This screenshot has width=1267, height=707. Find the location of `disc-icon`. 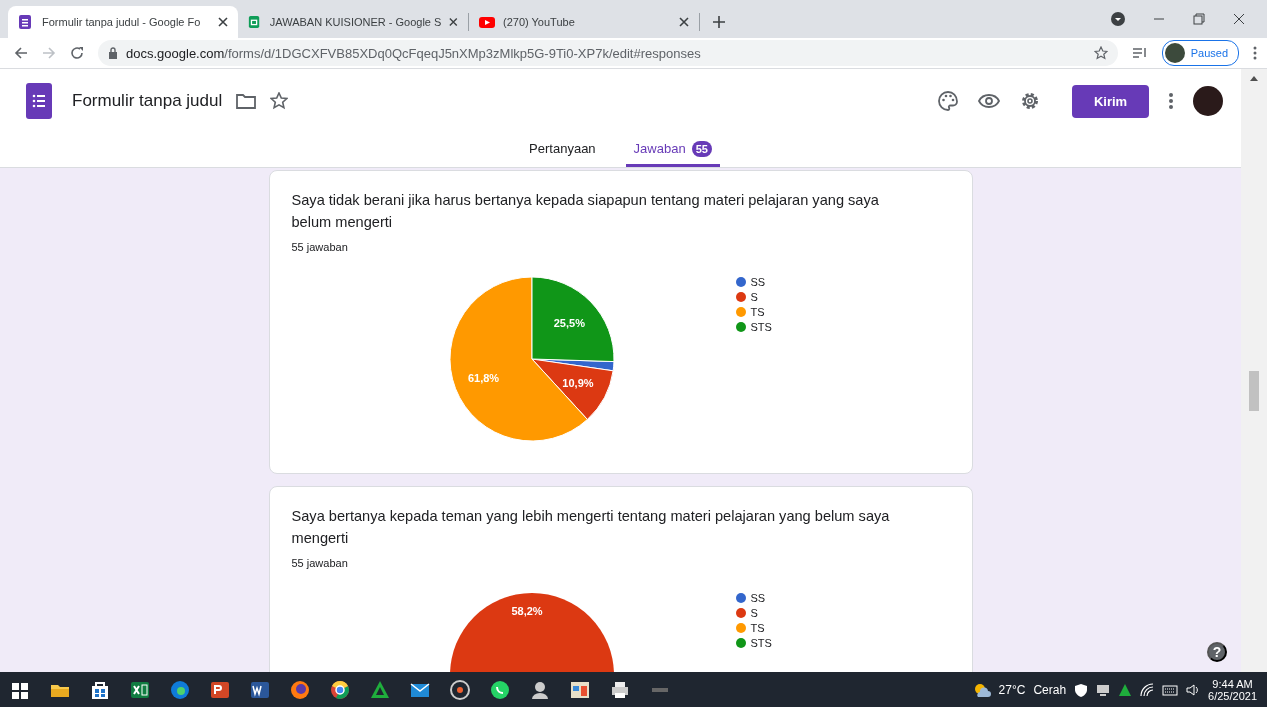

disc-icon is located at coordinates (460, 689).